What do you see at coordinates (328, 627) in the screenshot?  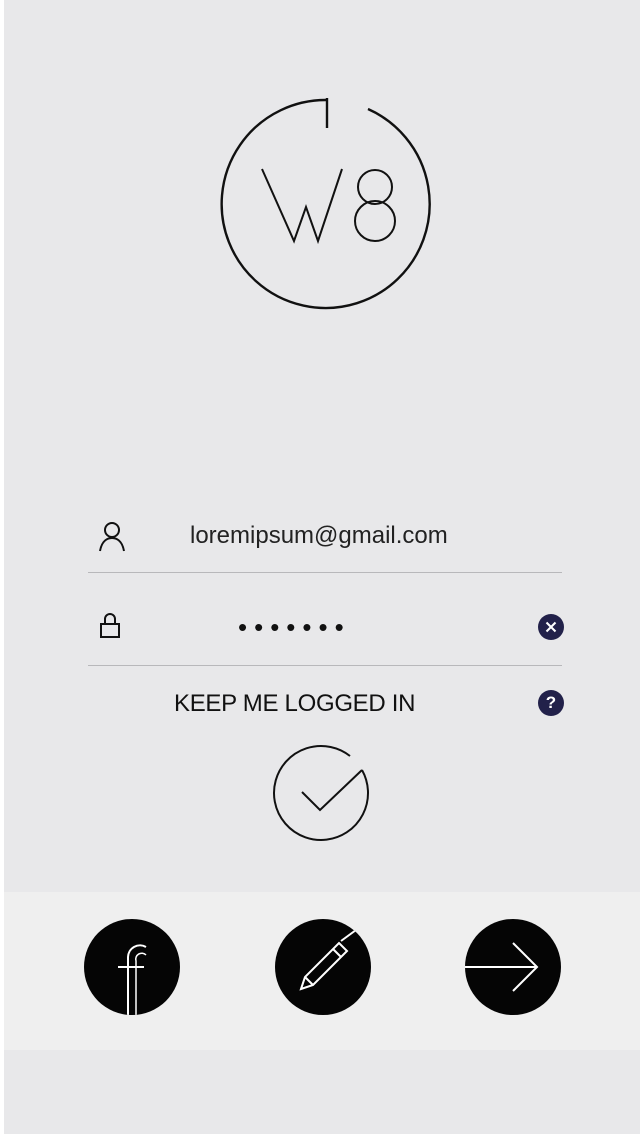 I see `password-input: •••••••` at bounding box center [328, 627].